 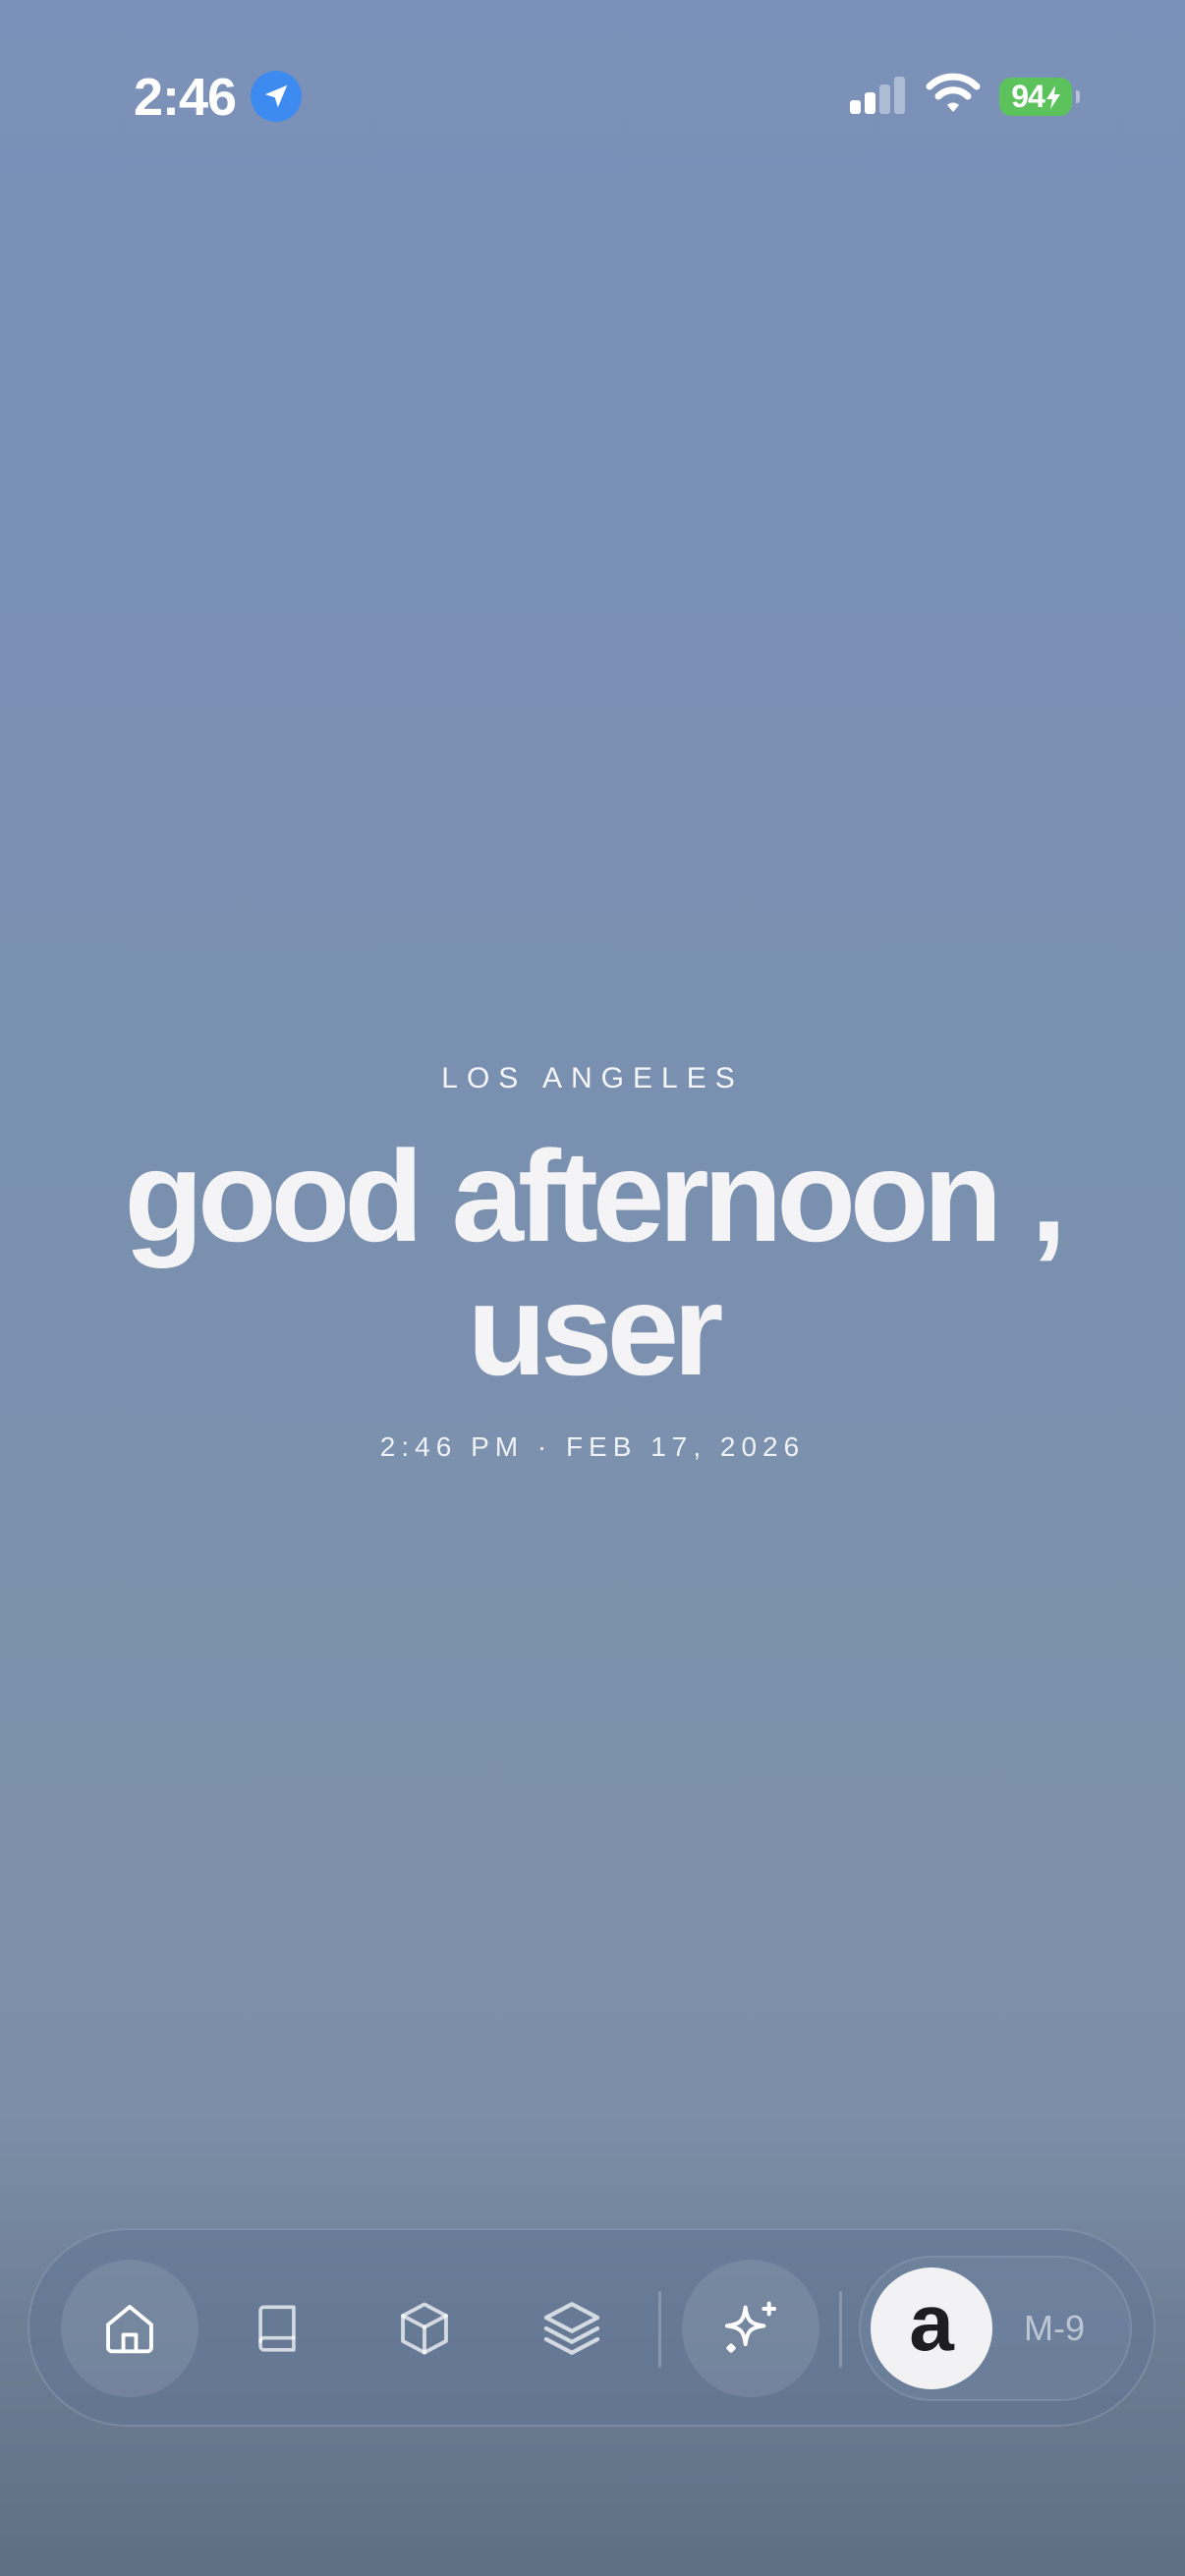 I want to click on ai-assistant-button, so click(x=751, y=2328).